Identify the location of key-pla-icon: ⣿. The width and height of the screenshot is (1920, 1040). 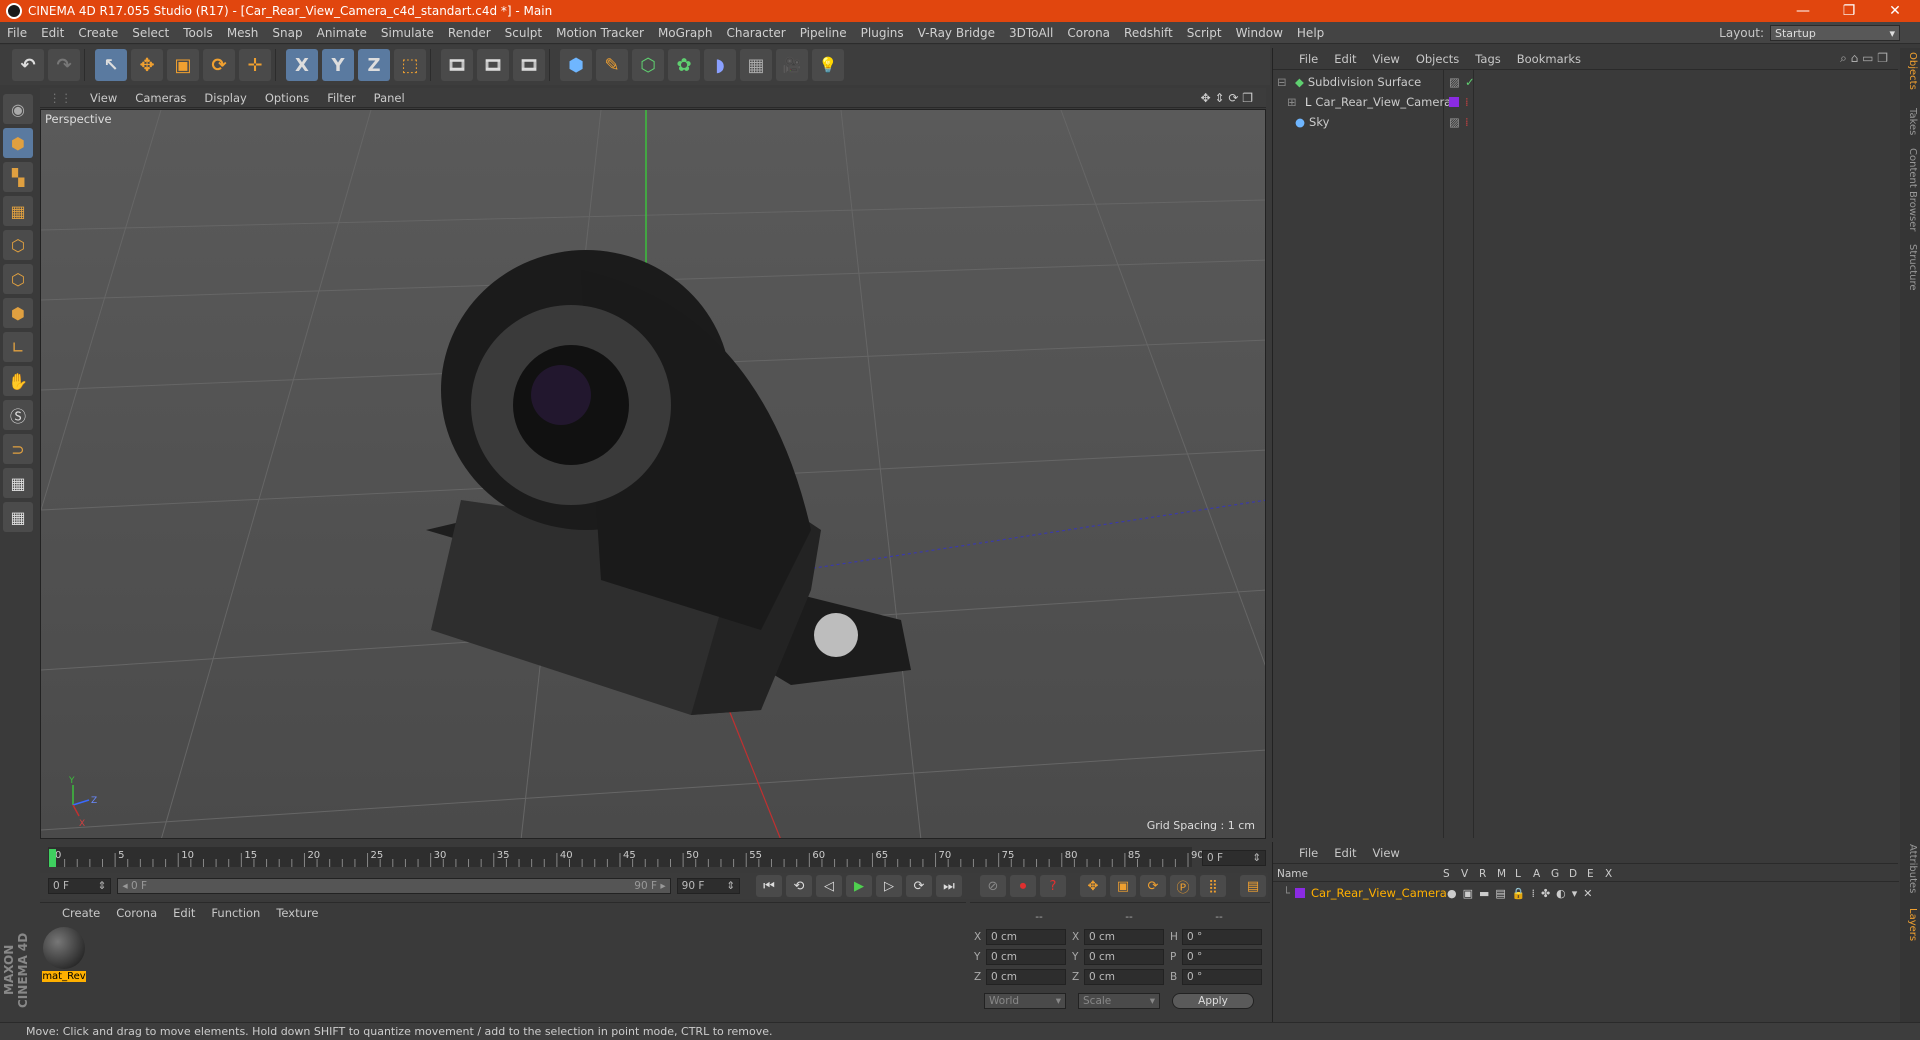
(1213, 886).